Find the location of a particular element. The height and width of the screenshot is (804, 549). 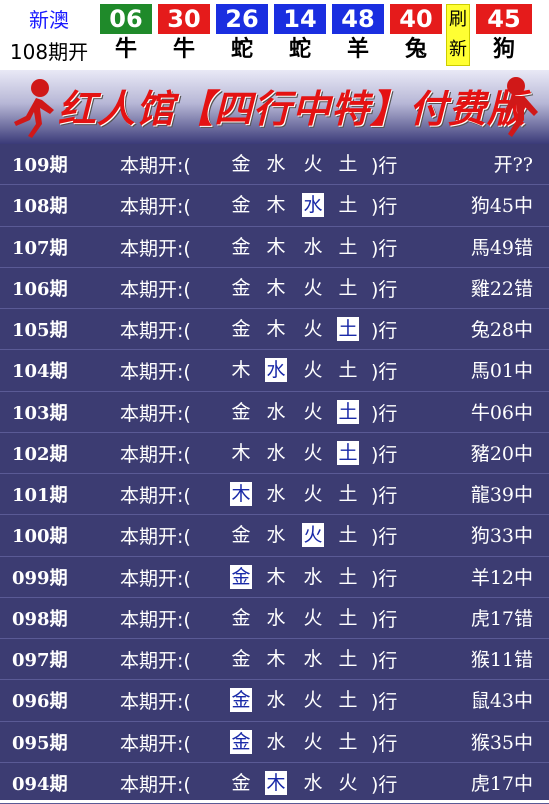

prediction-row: 100期 本期开:(金水火土)行 狗33中 is located at coordinates (274, 536).